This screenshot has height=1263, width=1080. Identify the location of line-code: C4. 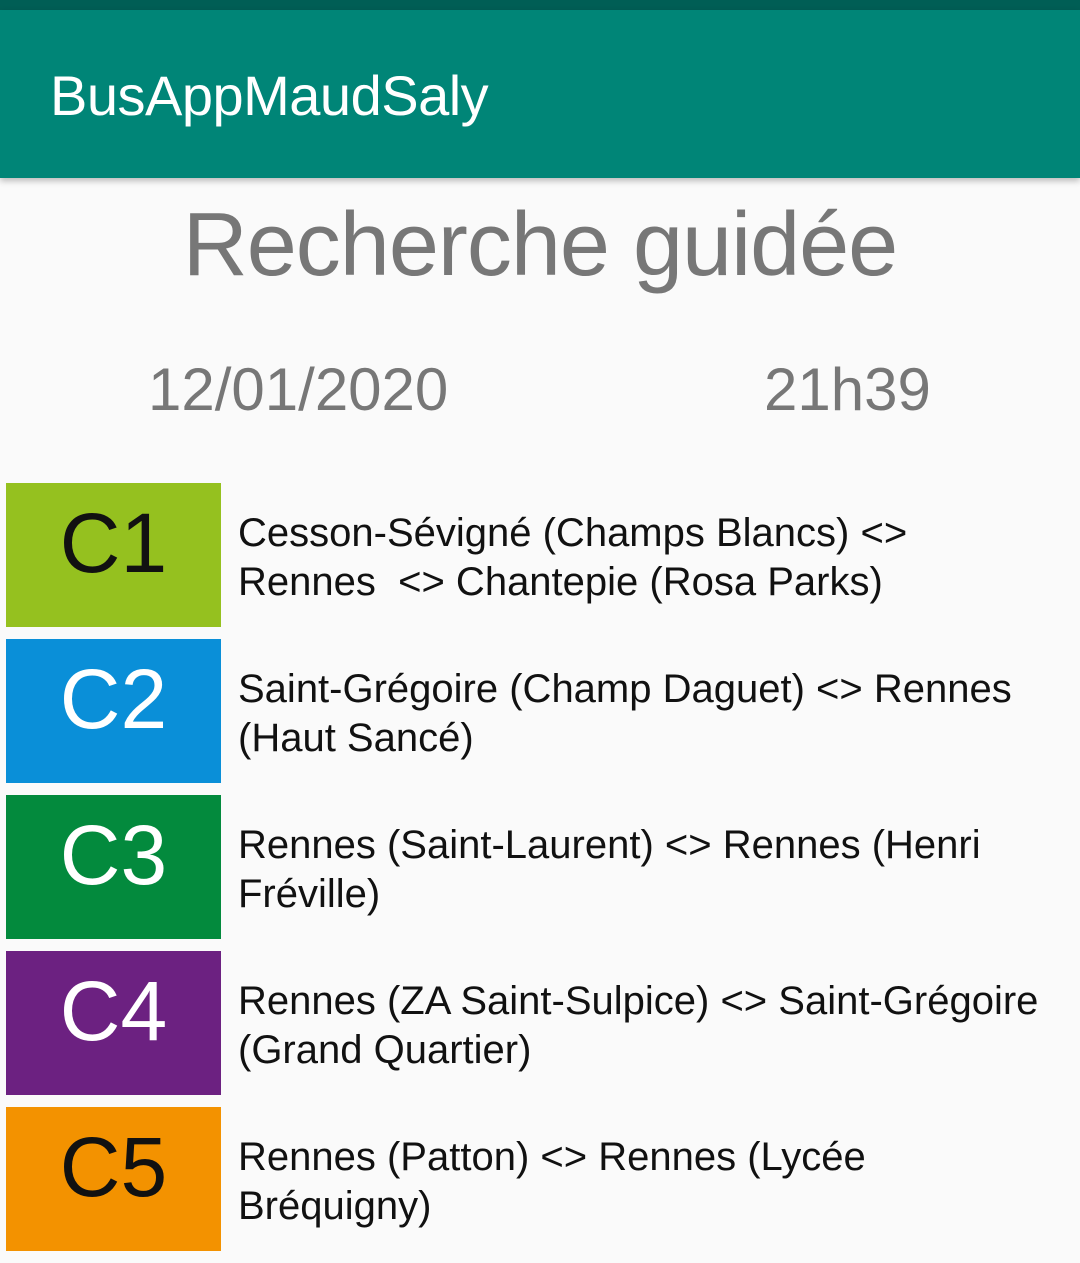
(113, 1011).